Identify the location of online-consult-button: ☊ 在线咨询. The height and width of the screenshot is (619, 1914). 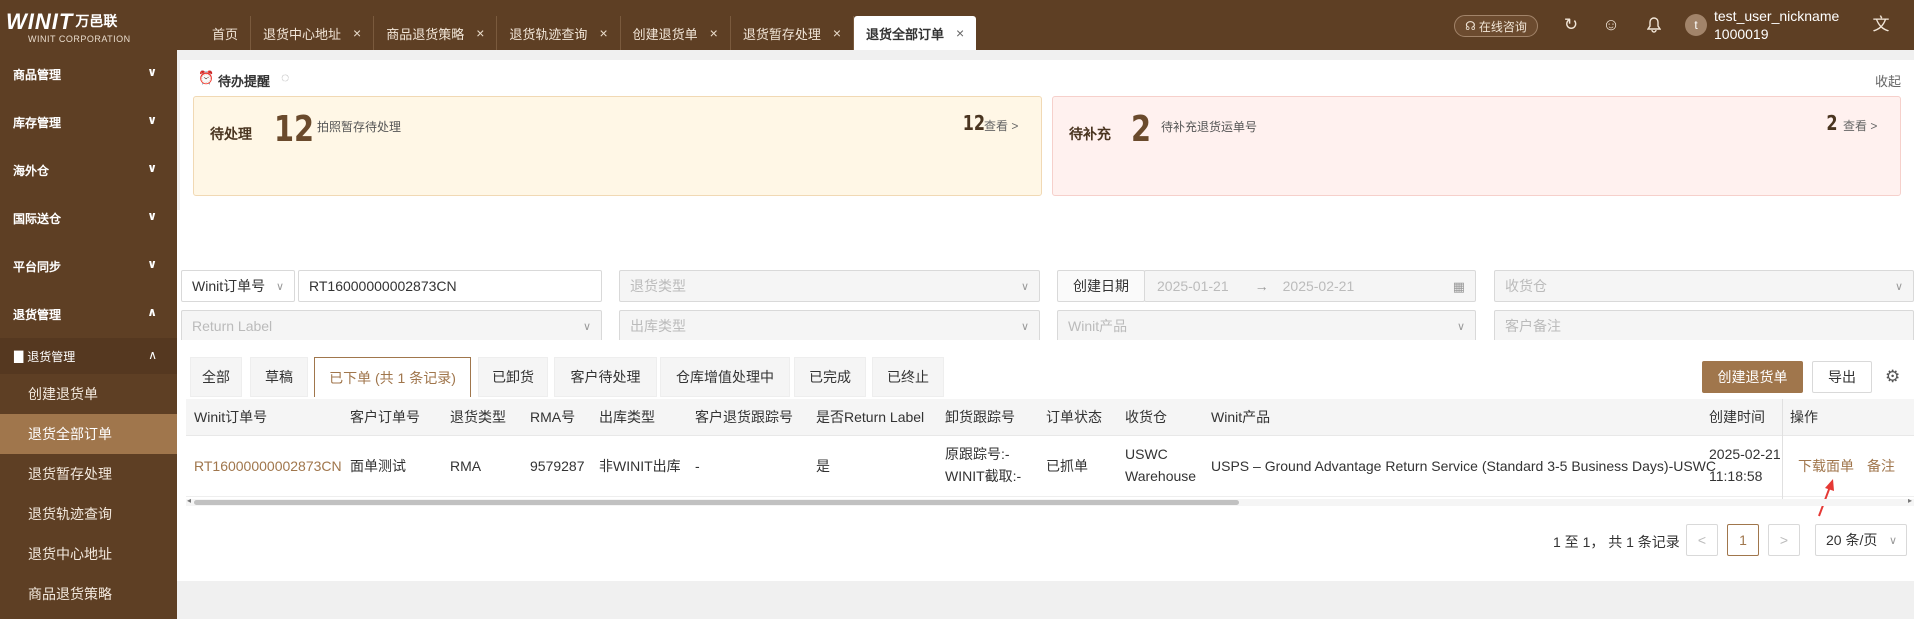
(1496, 26).